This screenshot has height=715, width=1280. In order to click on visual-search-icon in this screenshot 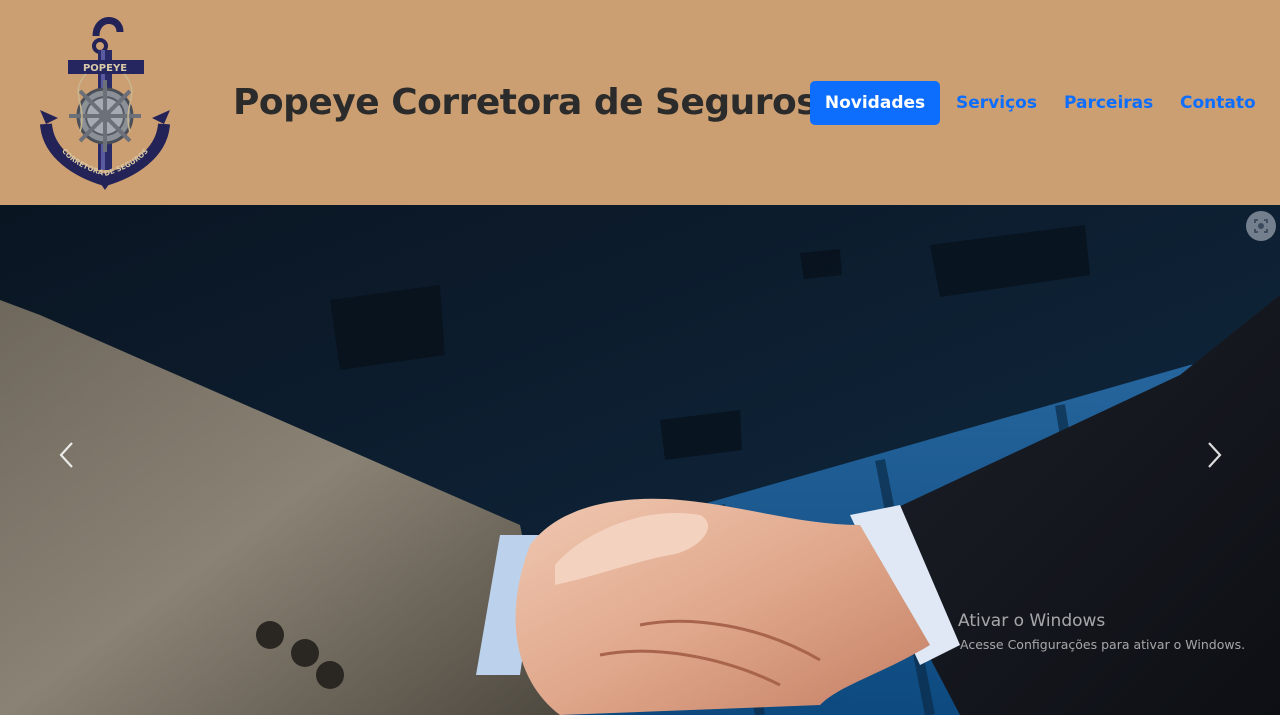, I will do `click(1261, 226)`.